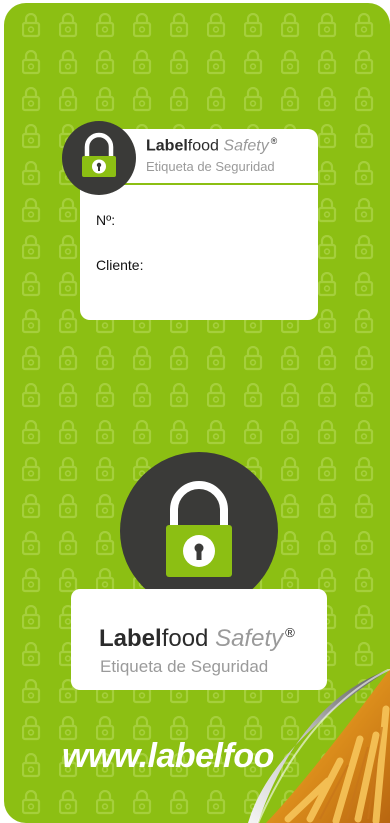  What do you see at coordinates (167, 146) in the screenshot?
I see `mini-brand-bold: Label` at bounding box center [167, 146].